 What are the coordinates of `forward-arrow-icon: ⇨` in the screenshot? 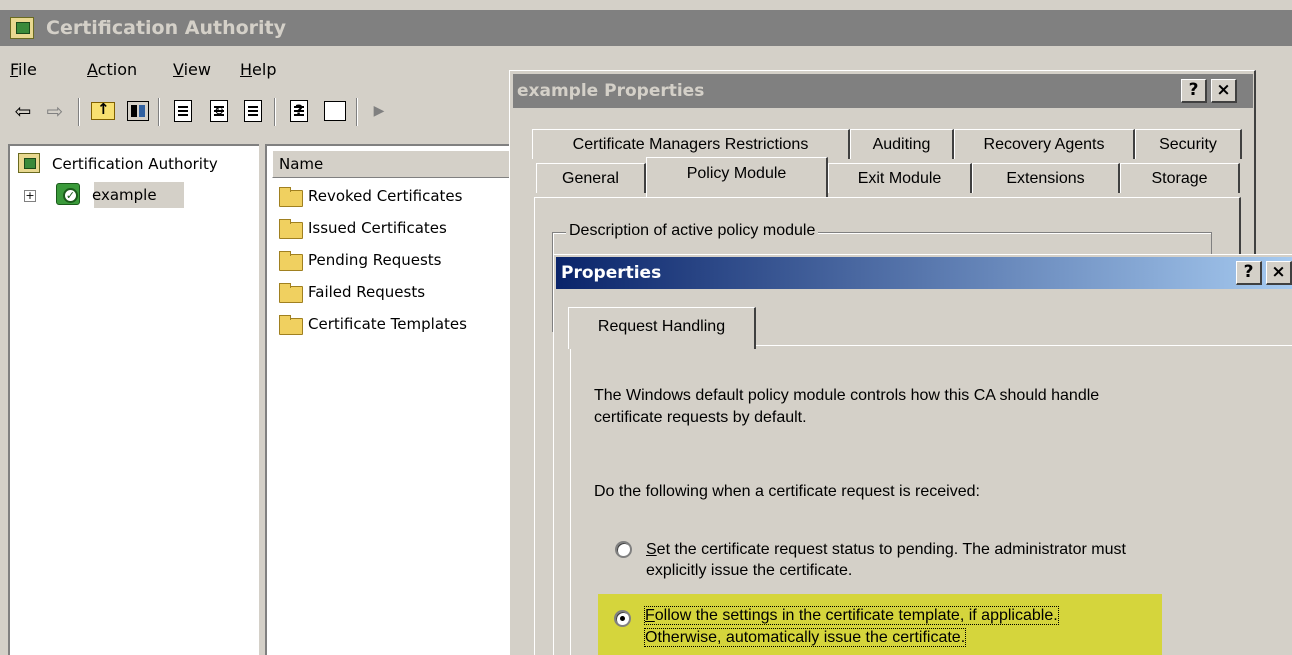 It's located at (55, 111).